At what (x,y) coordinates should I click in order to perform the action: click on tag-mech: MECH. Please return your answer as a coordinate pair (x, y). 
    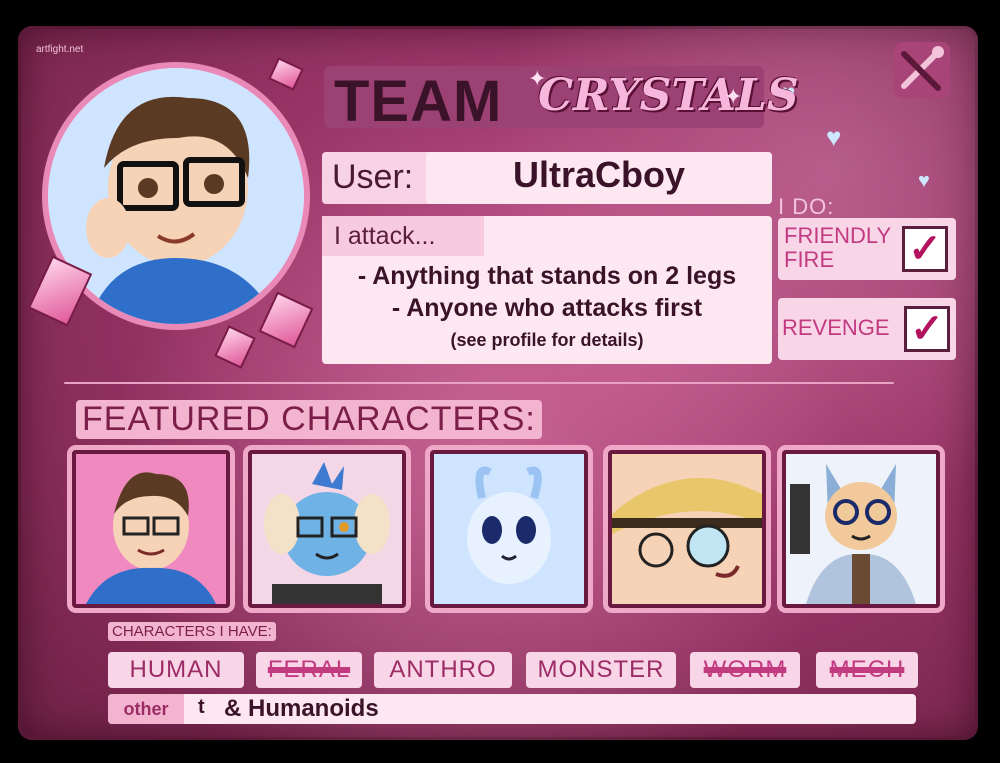
    Looking at the image, I should click on (867, 670).